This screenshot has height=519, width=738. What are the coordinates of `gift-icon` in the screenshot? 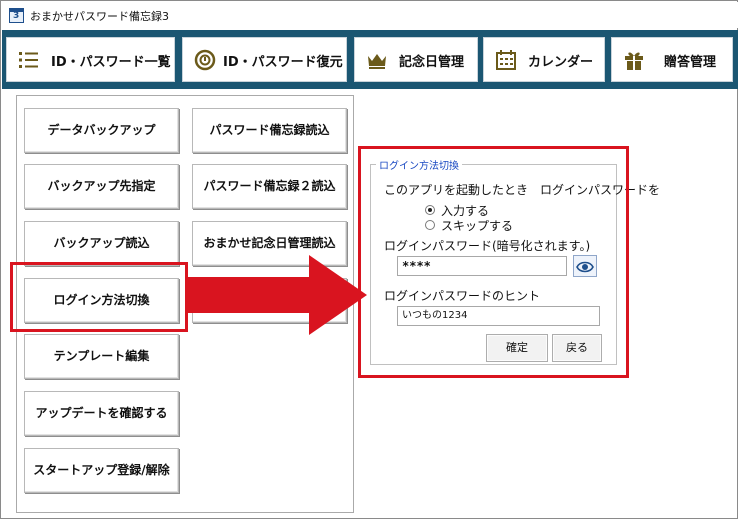 It's located at (634, 60).